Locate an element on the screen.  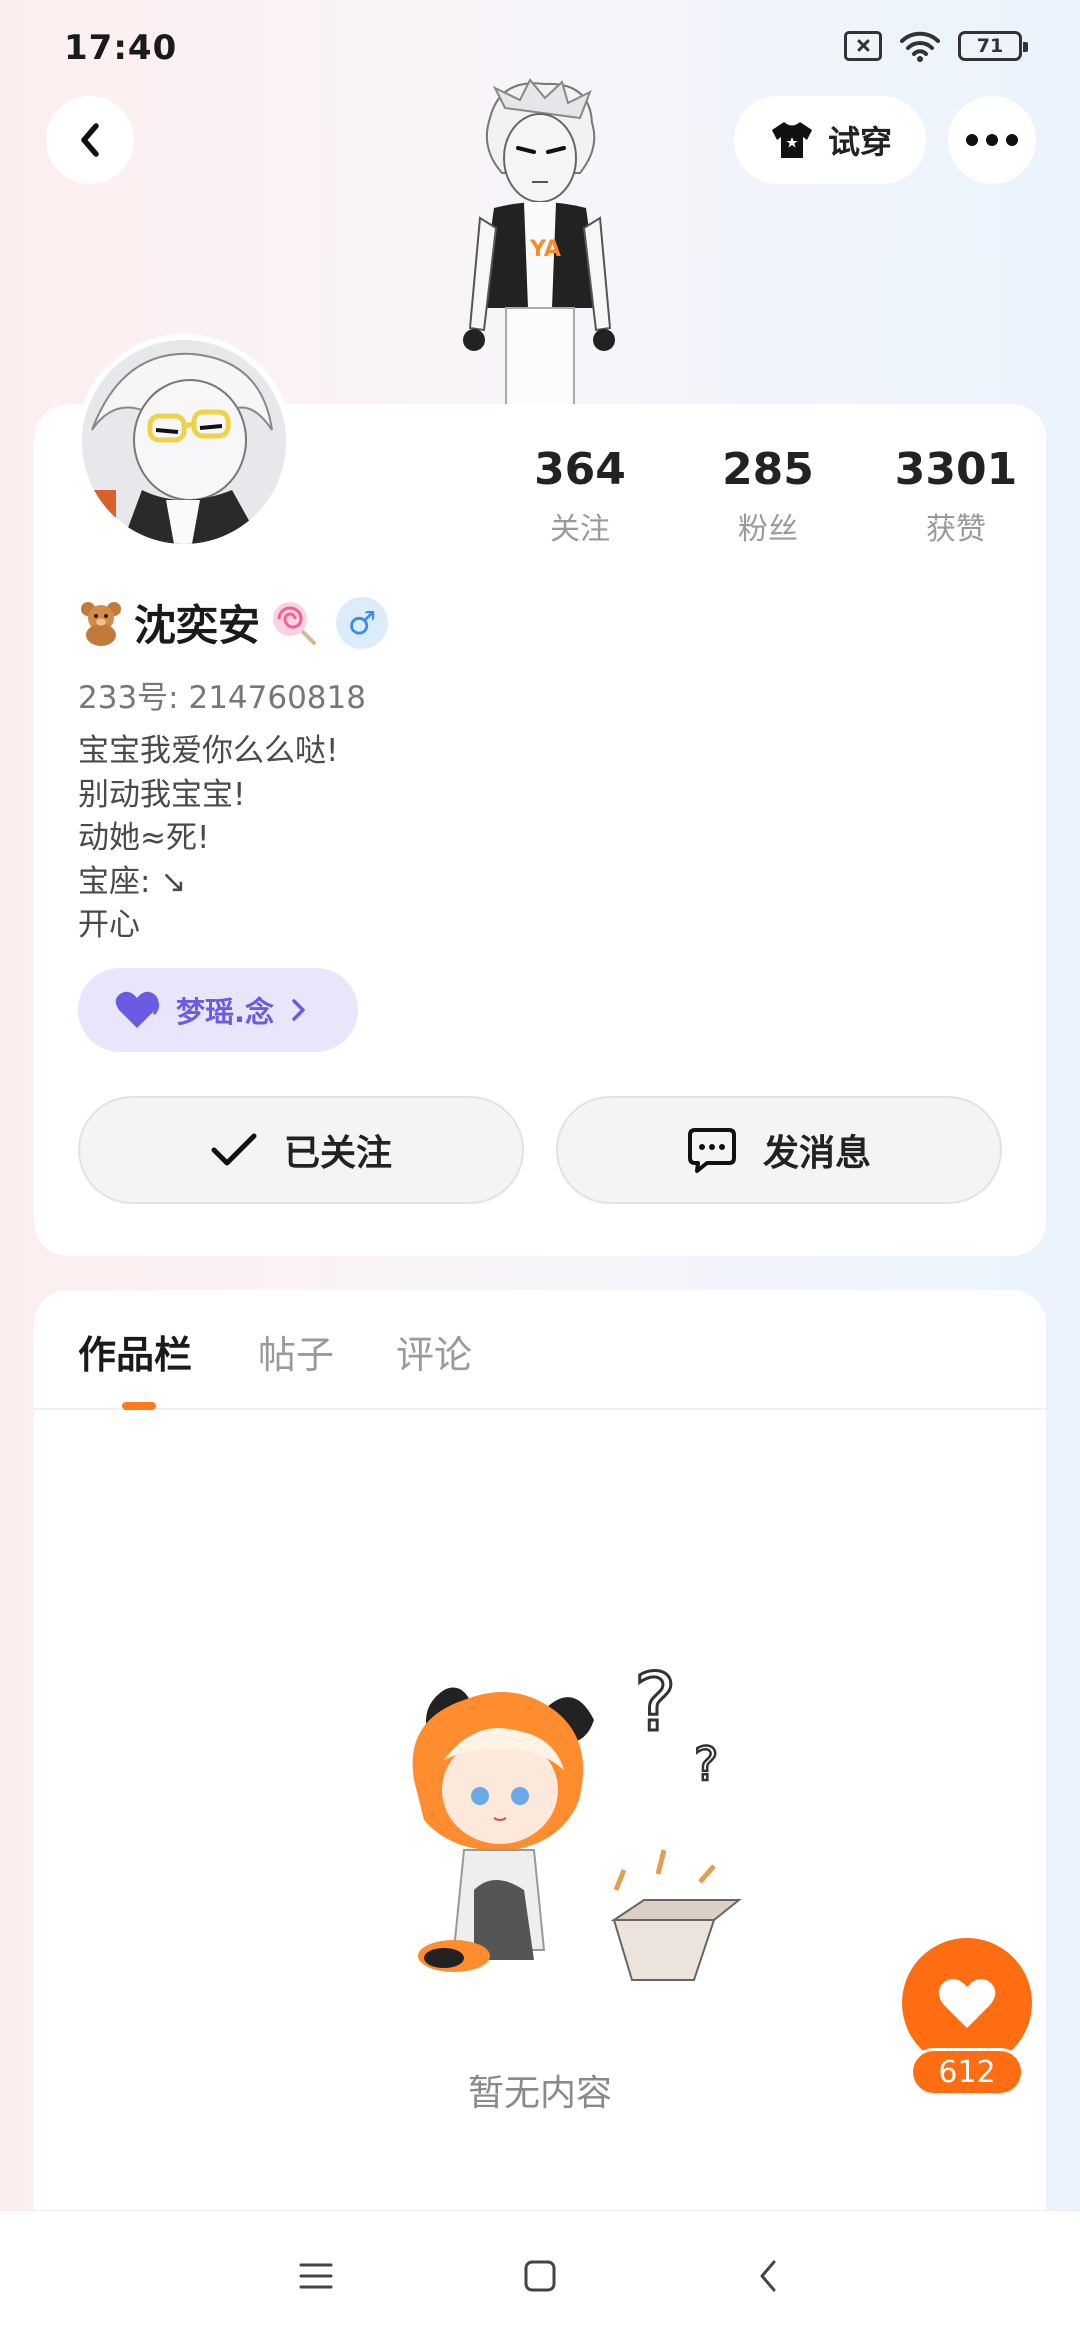
sim-off-icon is located at coordinates (863, 46).